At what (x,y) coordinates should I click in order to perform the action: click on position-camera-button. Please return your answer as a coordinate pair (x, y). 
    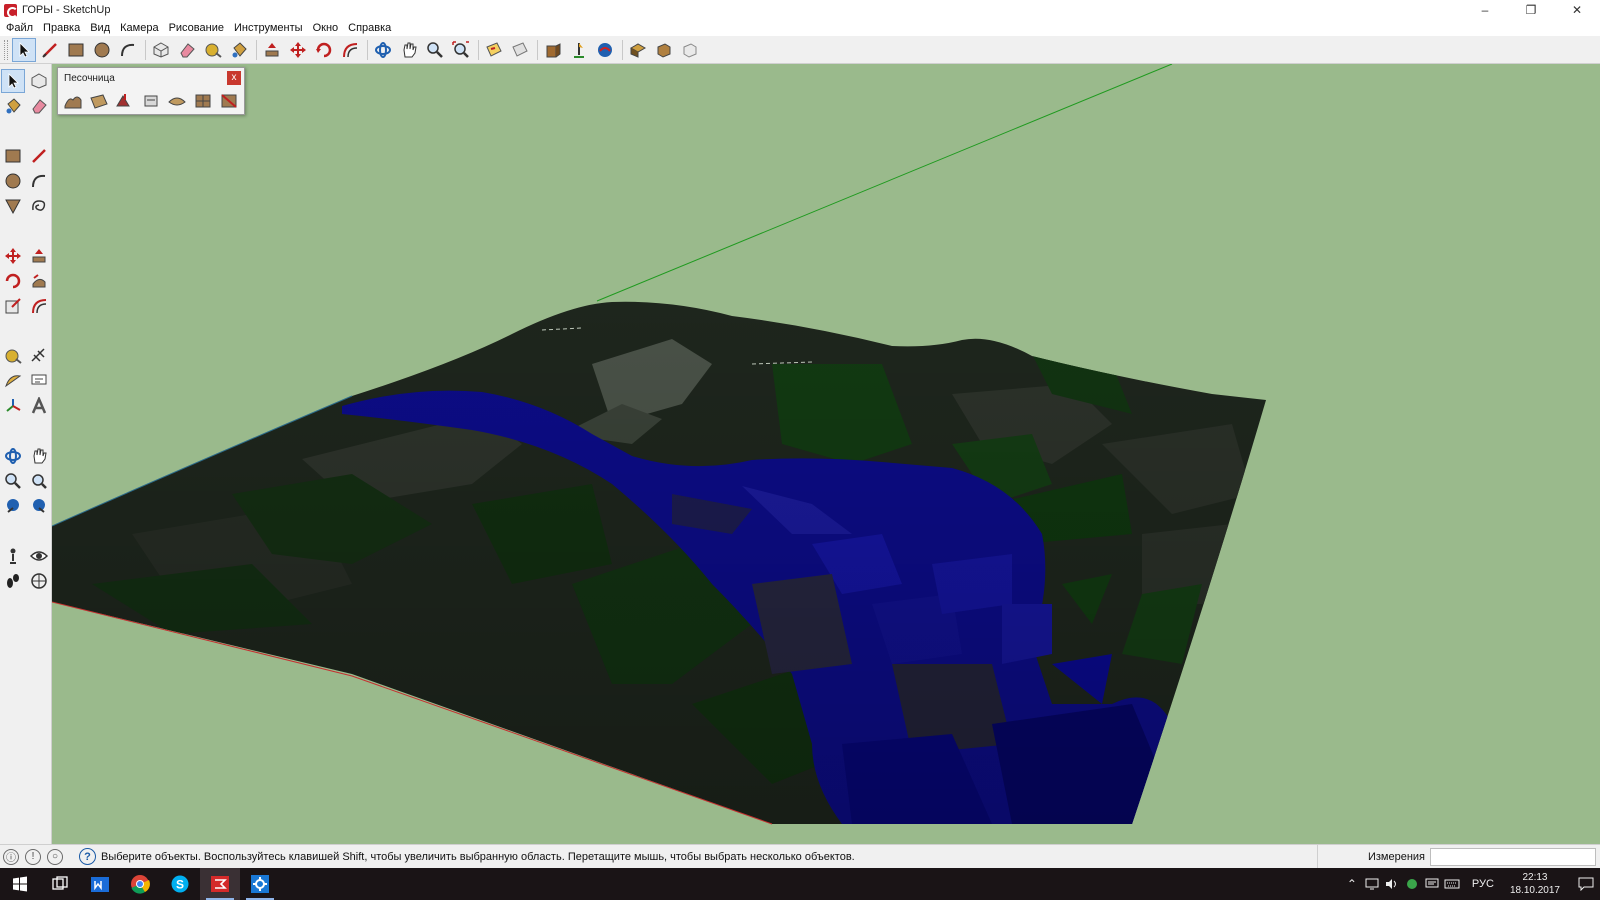
    Looking at the image, I should click on (13, 556).